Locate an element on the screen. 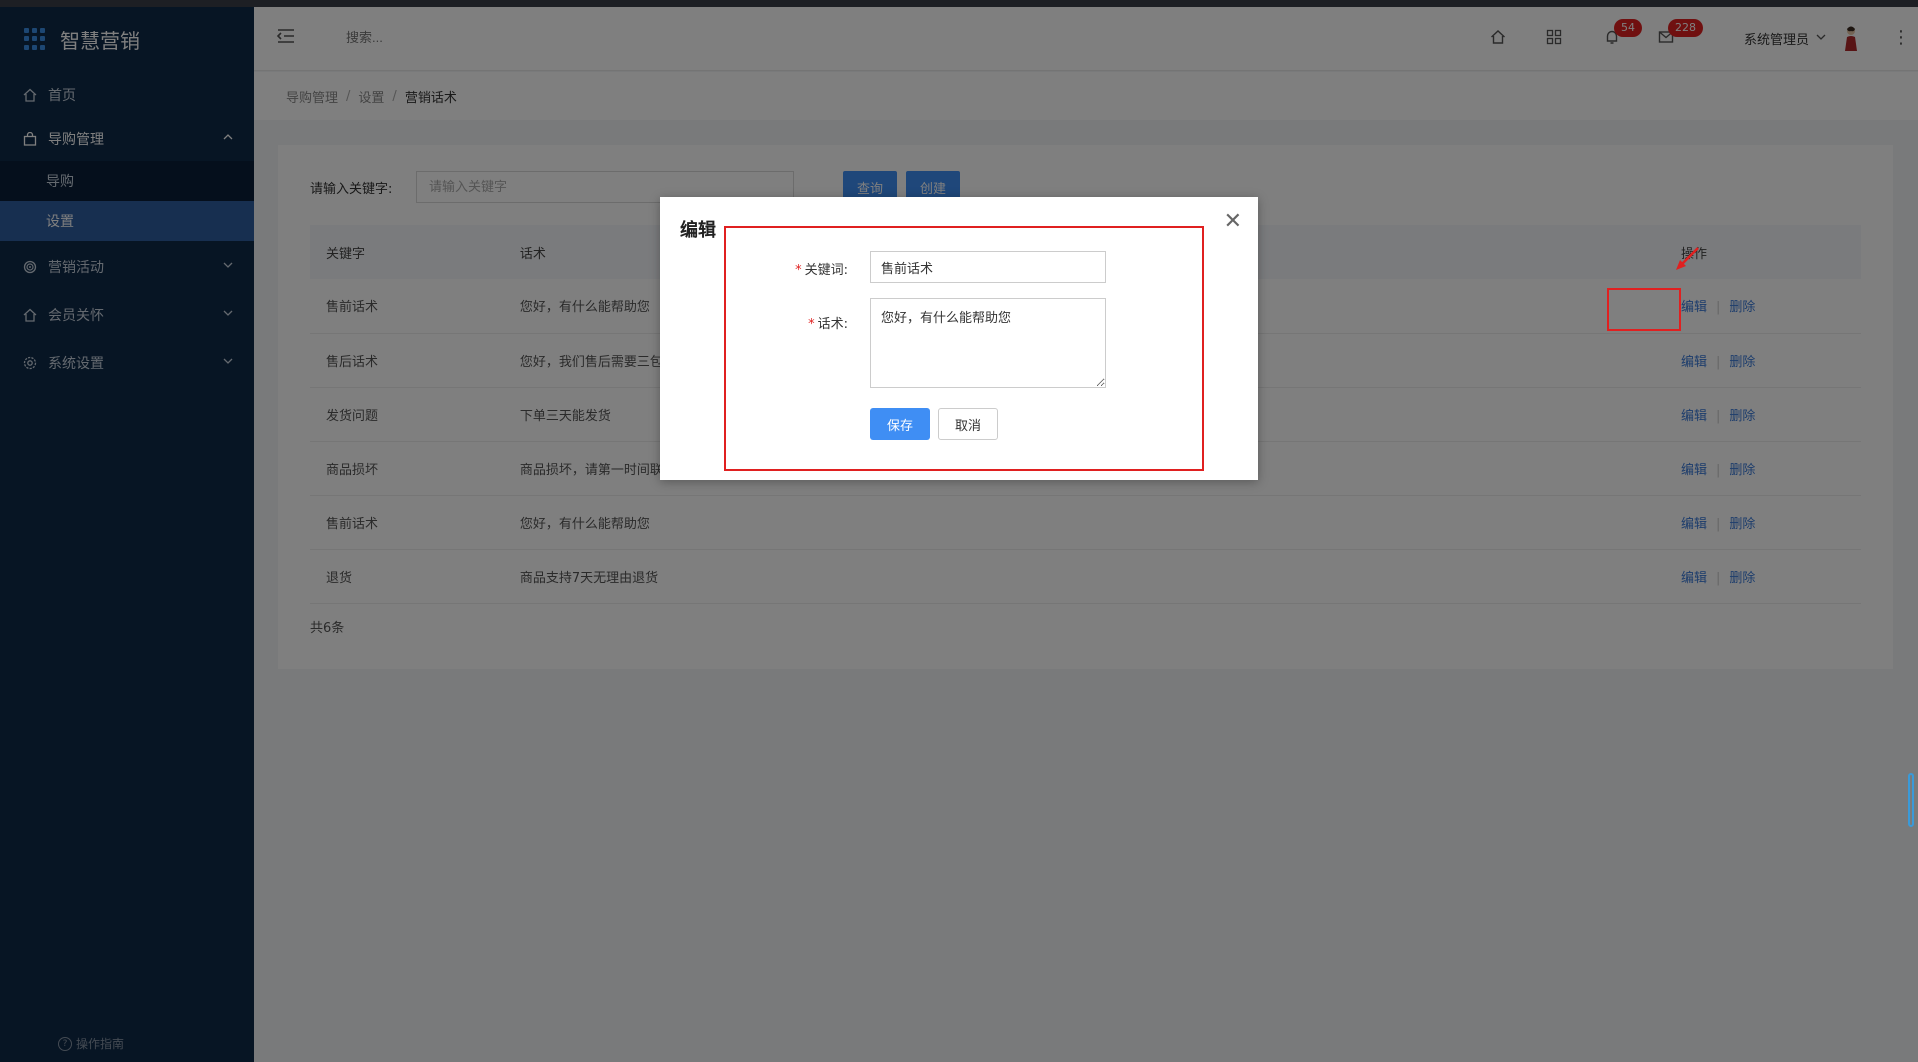 Image resolution: width=1918 pixels, height=1062 pixels. keyword-field-label: * 关键词: is located at coordinates (808, 268).